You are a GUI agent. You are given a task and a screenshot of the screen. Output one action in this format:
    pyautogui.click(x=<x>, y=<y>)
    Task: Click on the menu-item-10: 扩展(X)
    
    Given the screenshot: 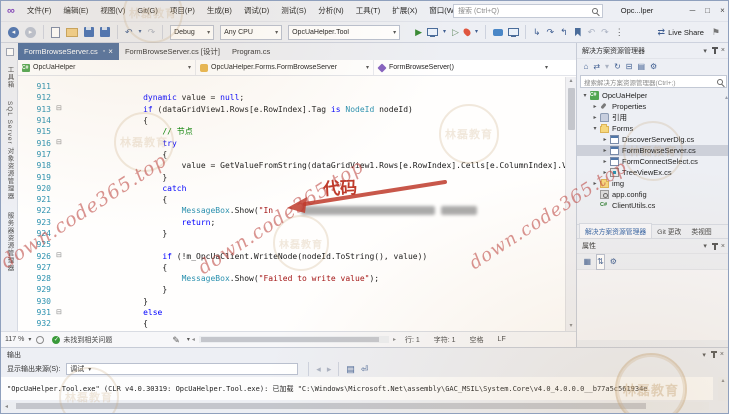 What is the action you would take?
    pyautogui.click(x=404, y=11)
    